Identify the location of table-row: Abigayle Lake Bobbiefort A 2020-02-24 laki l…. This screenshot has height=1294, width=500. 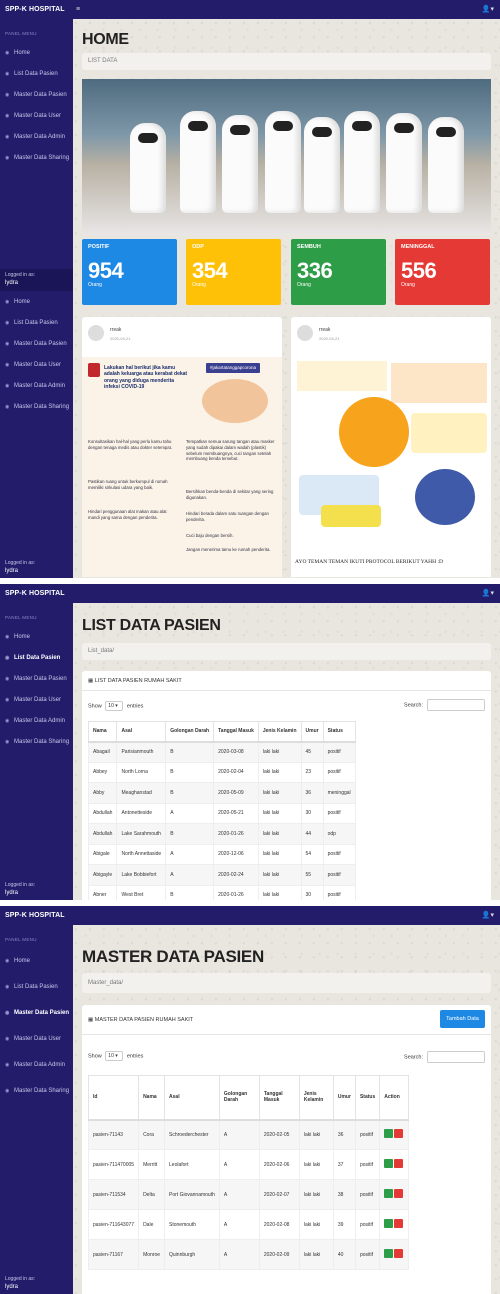
(221, 875).